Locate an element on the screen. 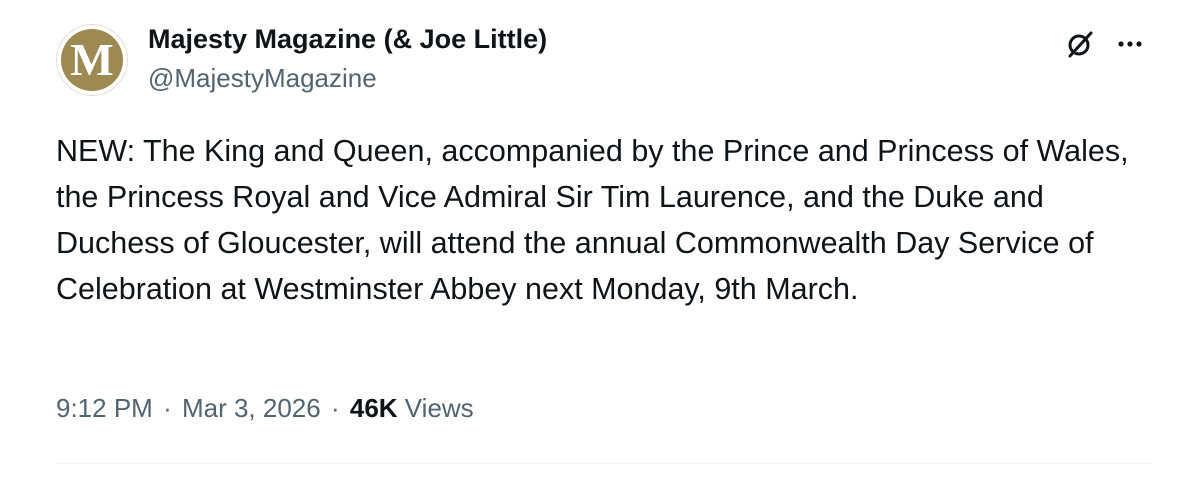 The height and width of the screenshot is (490, 1200). views-count: 46K is located at coordinates (373, 408).